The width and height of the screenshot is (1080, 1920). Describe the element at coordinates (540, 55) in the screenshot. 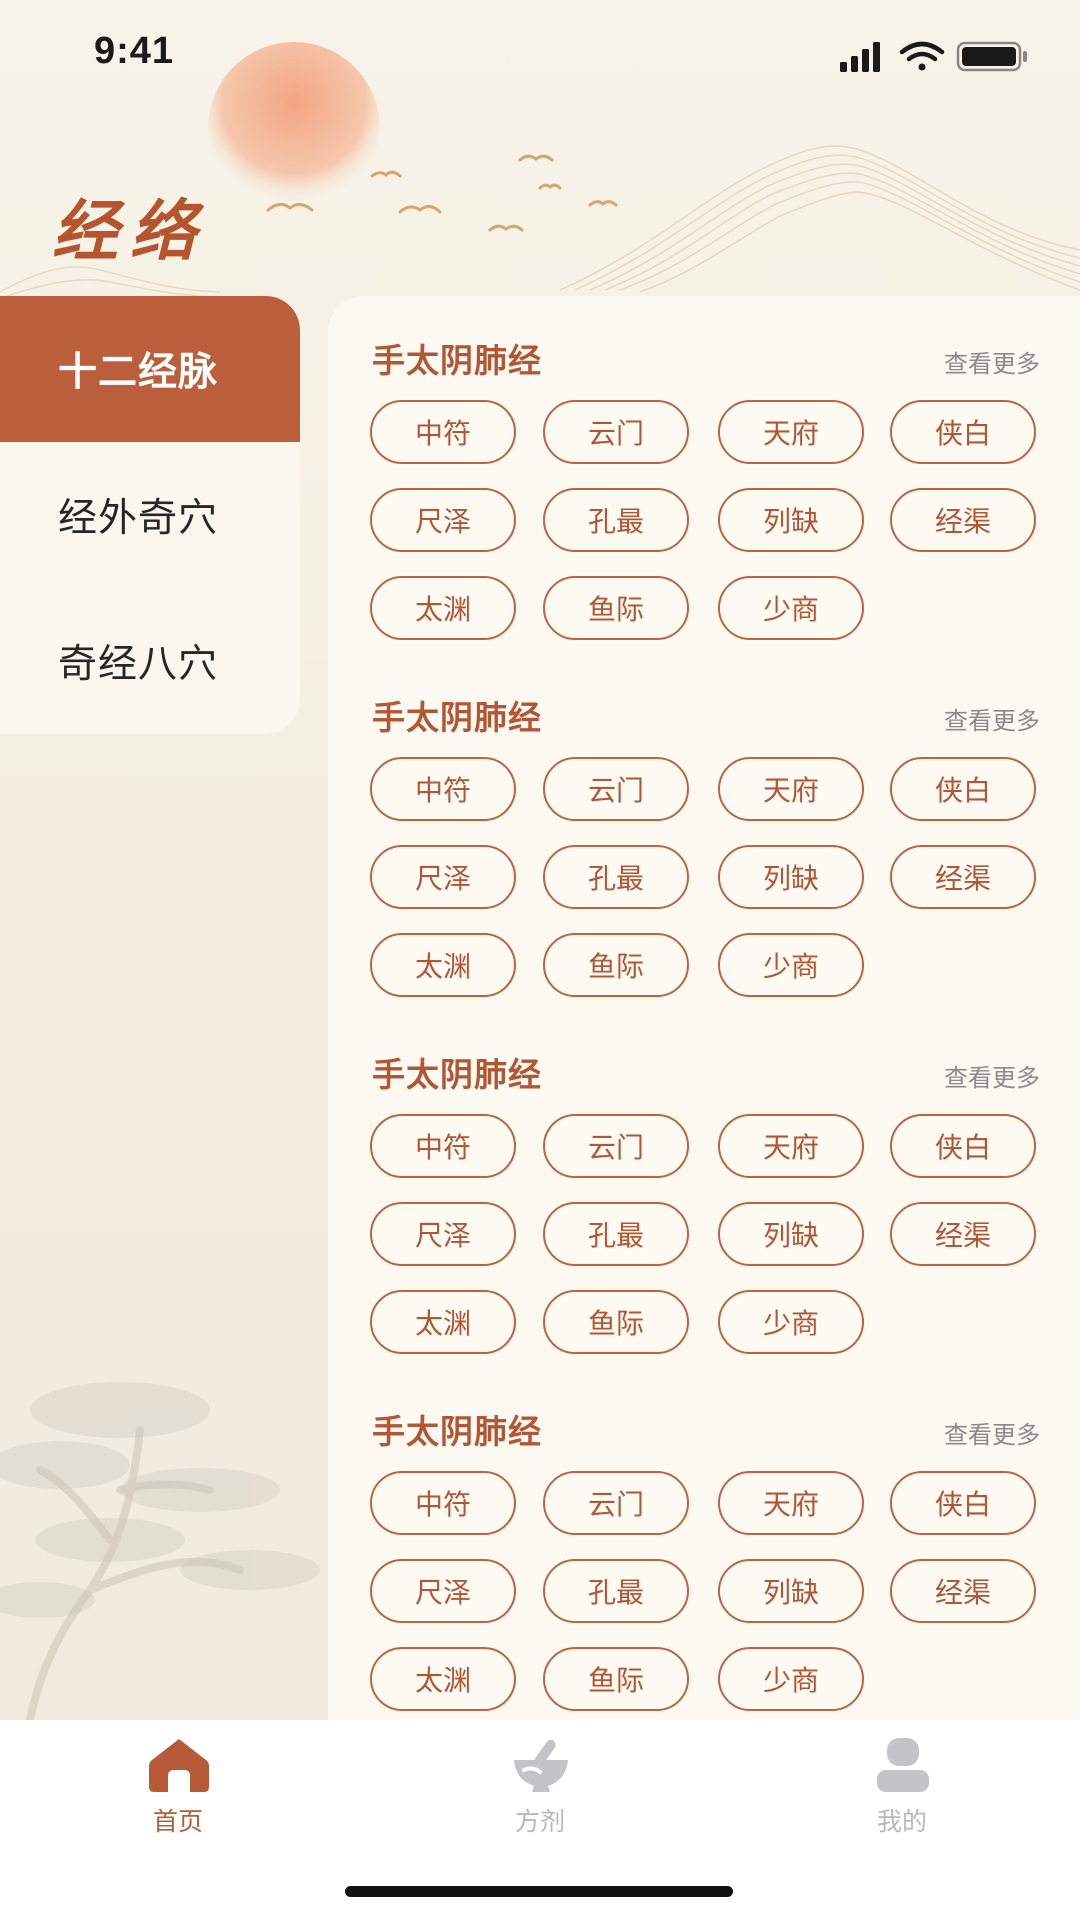

I see `status-bar: 9:41` at that location.